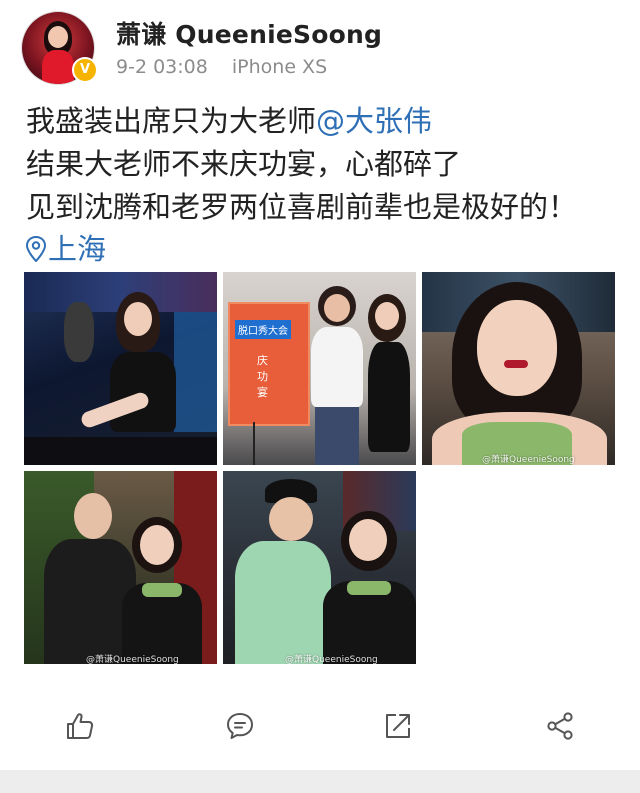  I want to click on background-person, so click(79, 332).